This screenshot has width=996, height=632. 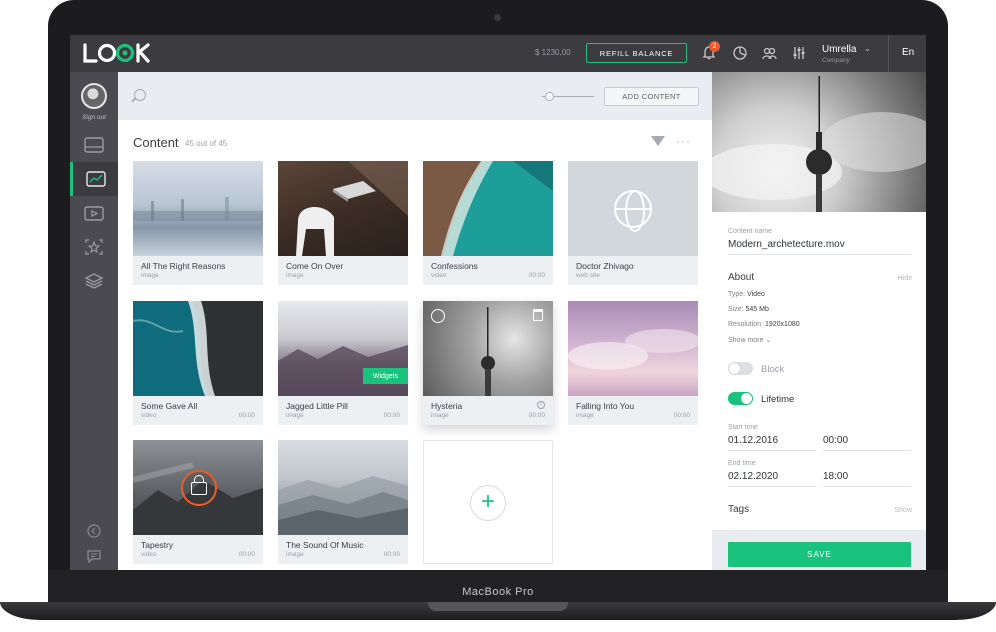 What do you see at coordinates (140, 95) in the screenshot?
I see `search-icon` at bounding box center [140, 95].